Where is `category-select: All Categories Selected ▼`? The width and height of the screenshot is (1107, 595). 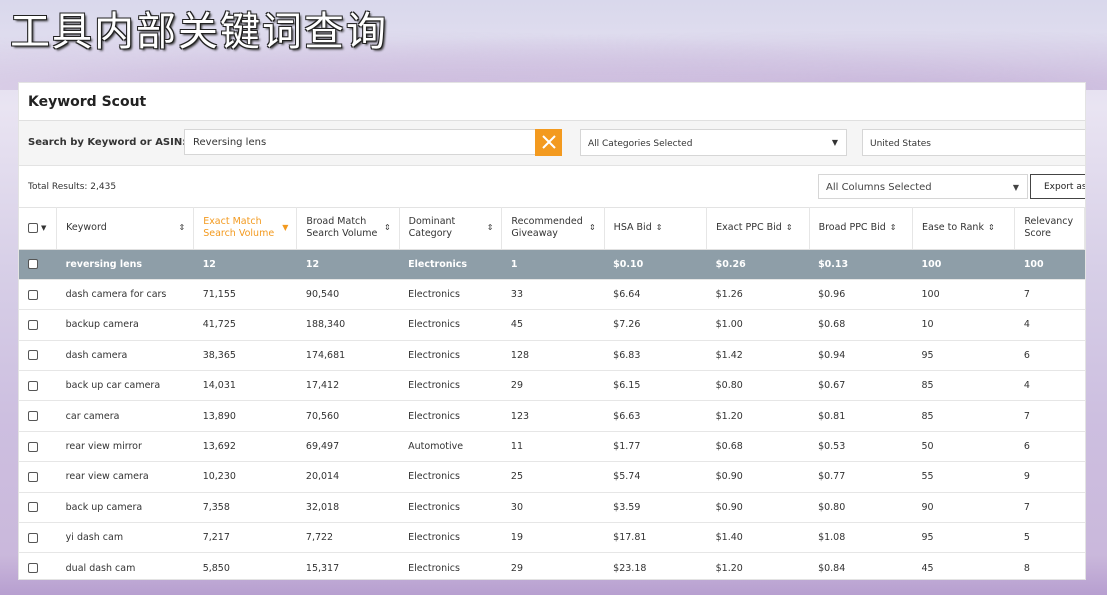
category-select: All Categories Selected ▼ is located at coordinates (713, 142).